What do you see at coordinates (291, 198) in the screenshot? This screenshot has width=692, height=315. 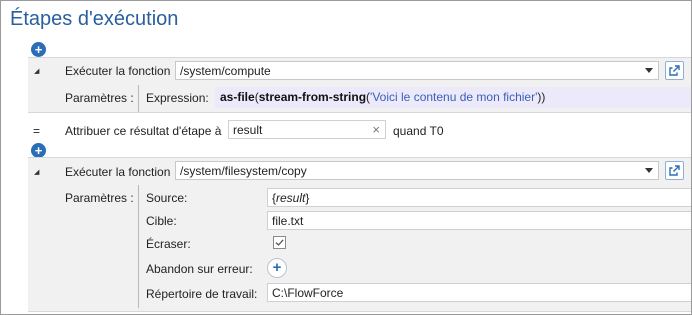 I see `source-variable: result` at bounding box center [291, 198].